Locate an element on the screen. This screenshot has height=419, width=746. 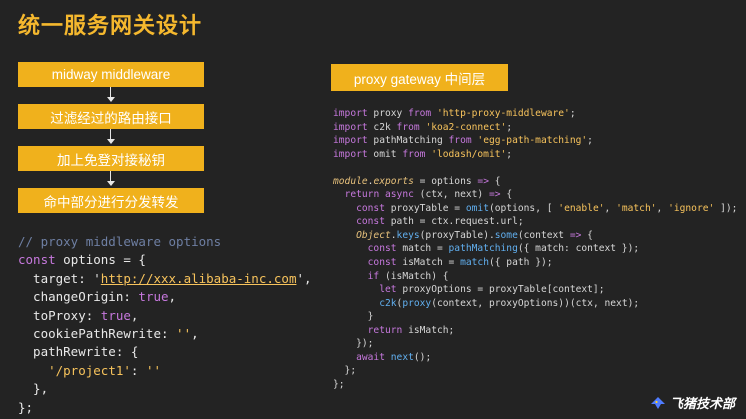
code-line: import omit from 'lodash/omit'; is located at coordinates (423, 154).